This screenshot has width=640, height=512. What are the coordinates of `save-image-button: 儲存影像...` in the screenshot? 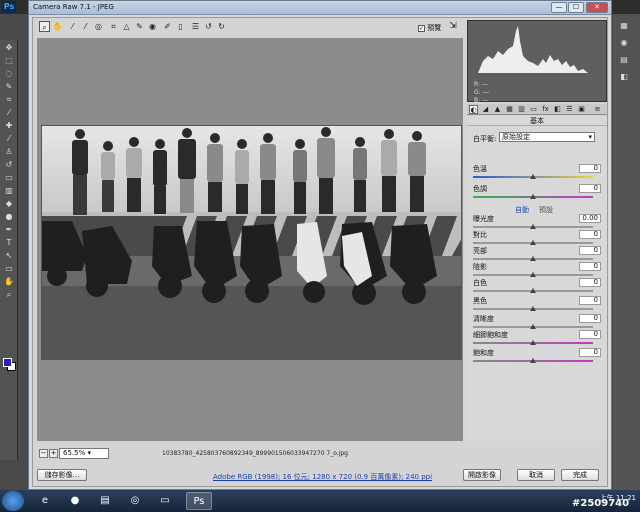 It's located at (62, 475).